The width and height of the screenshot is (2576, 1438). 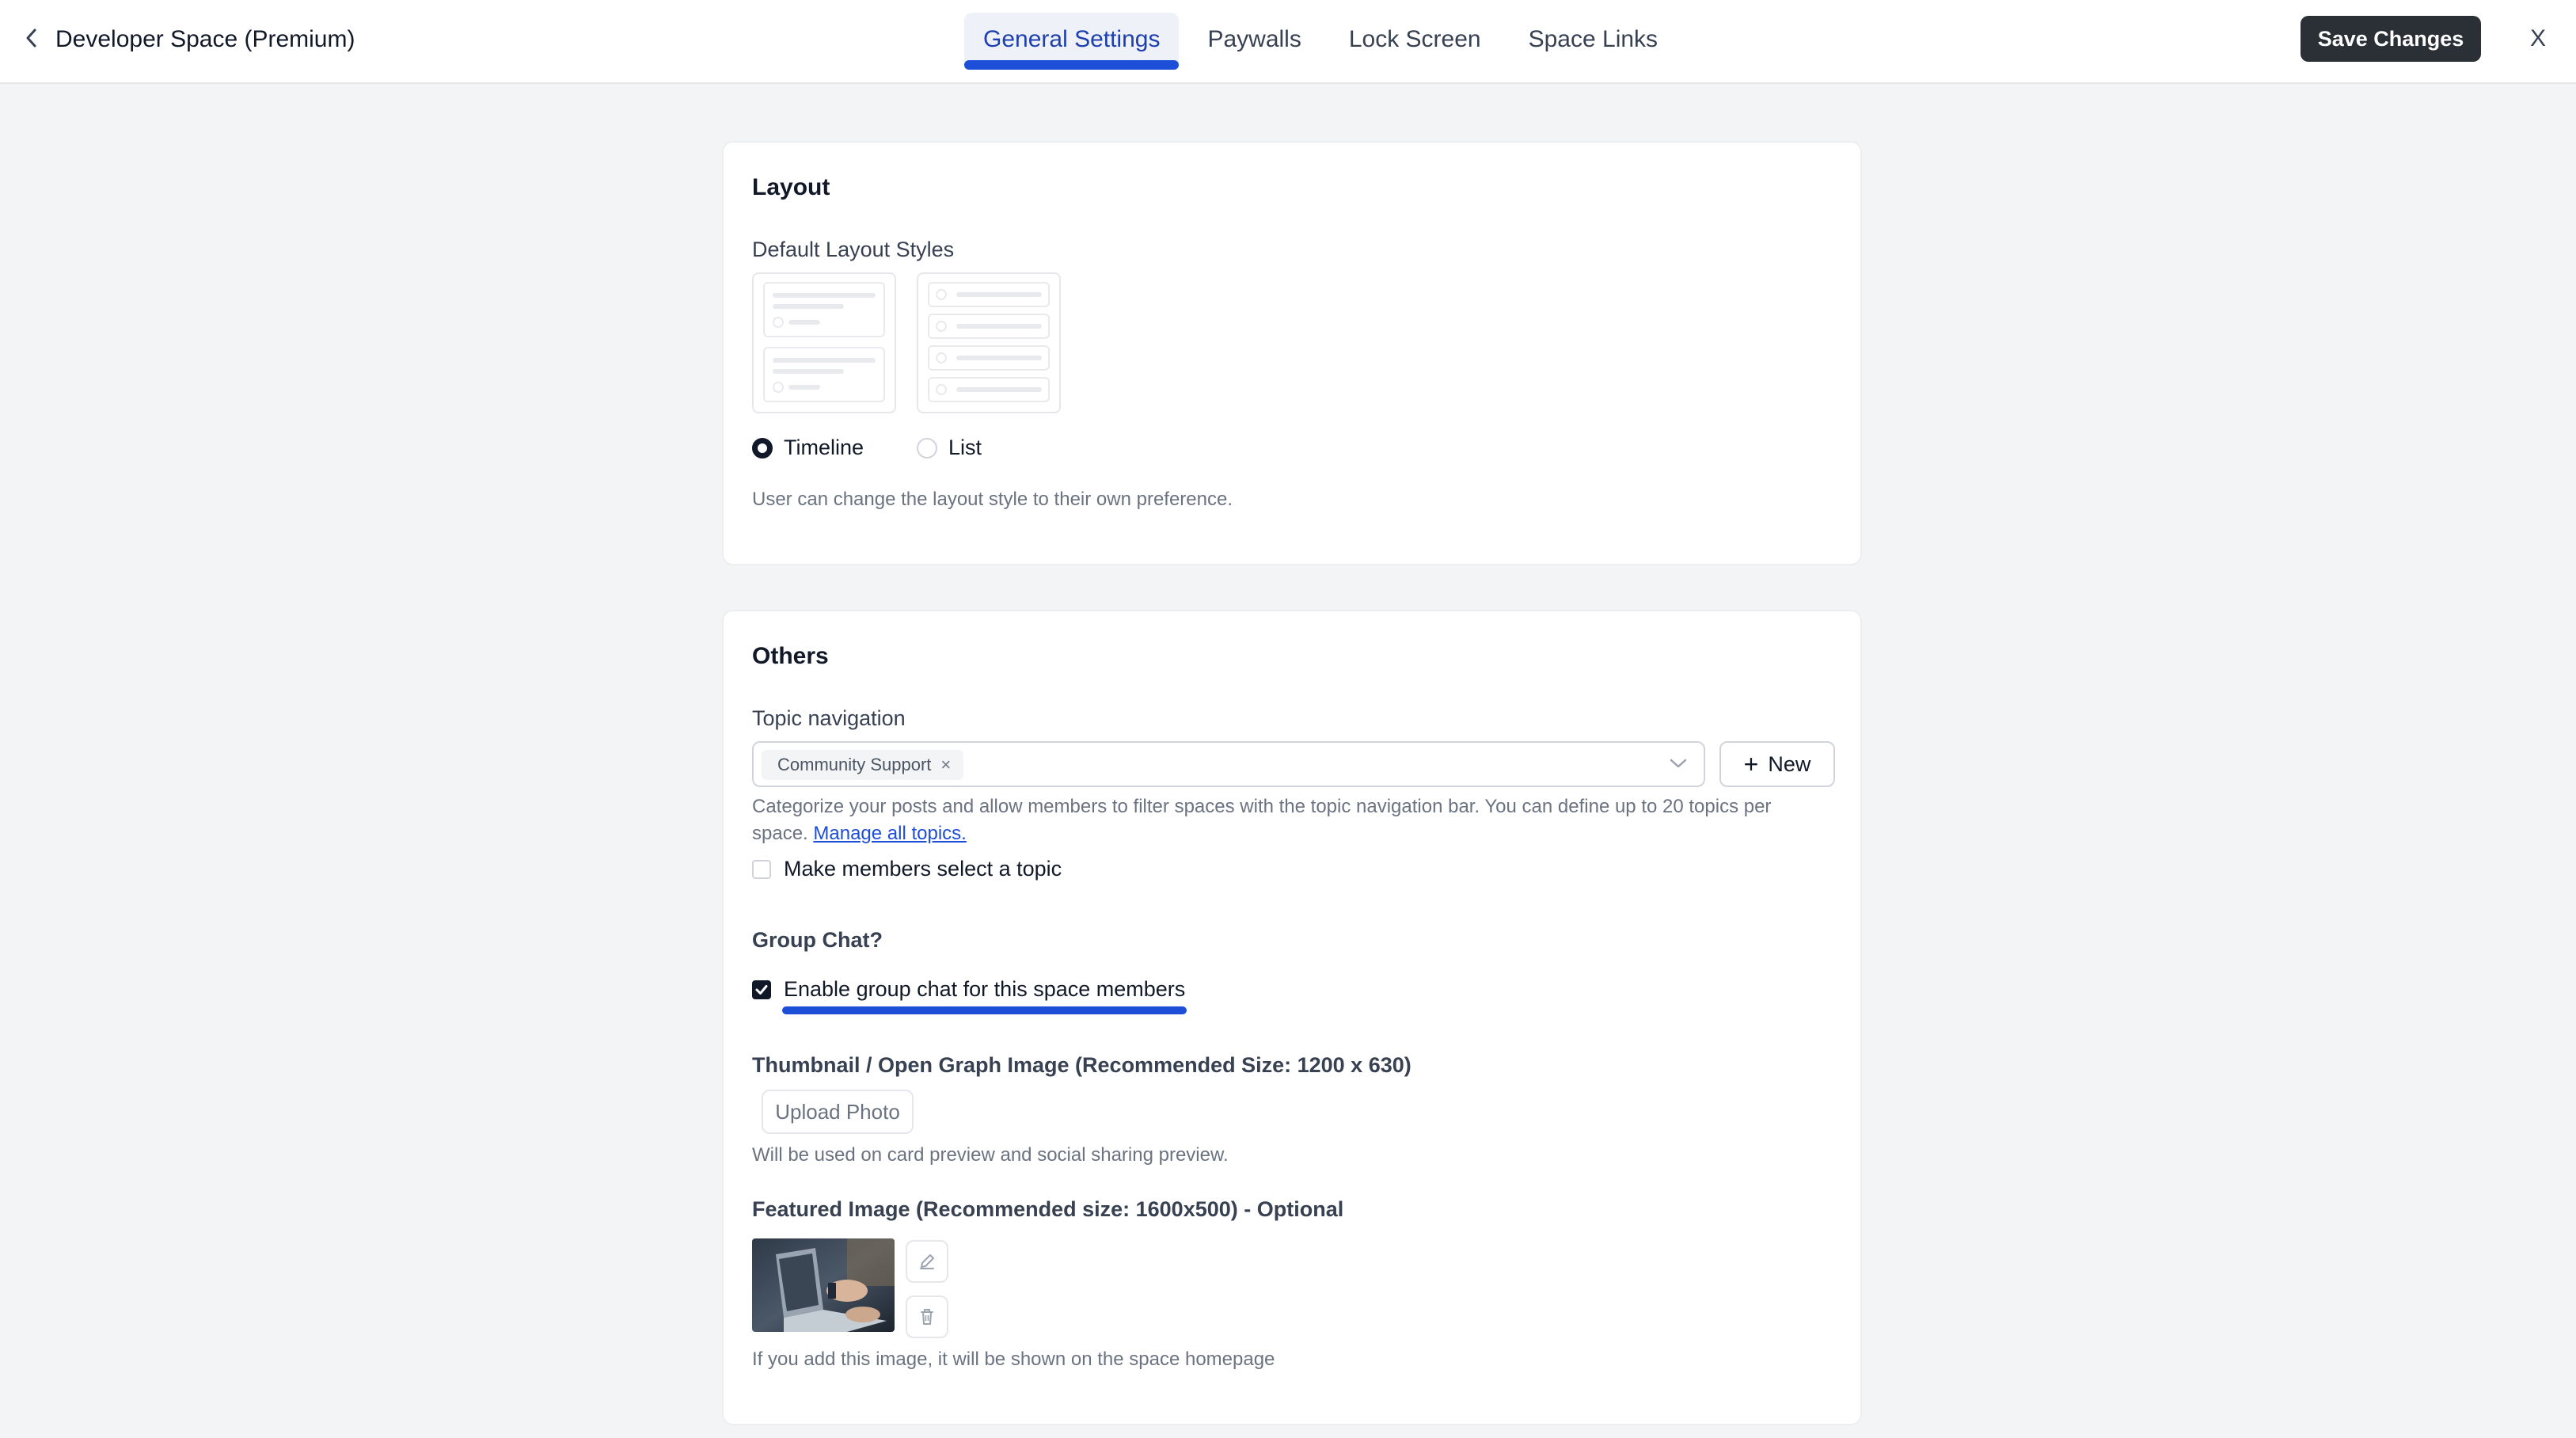 I want to click on checkmark-icon, so click(x=761, y=989).